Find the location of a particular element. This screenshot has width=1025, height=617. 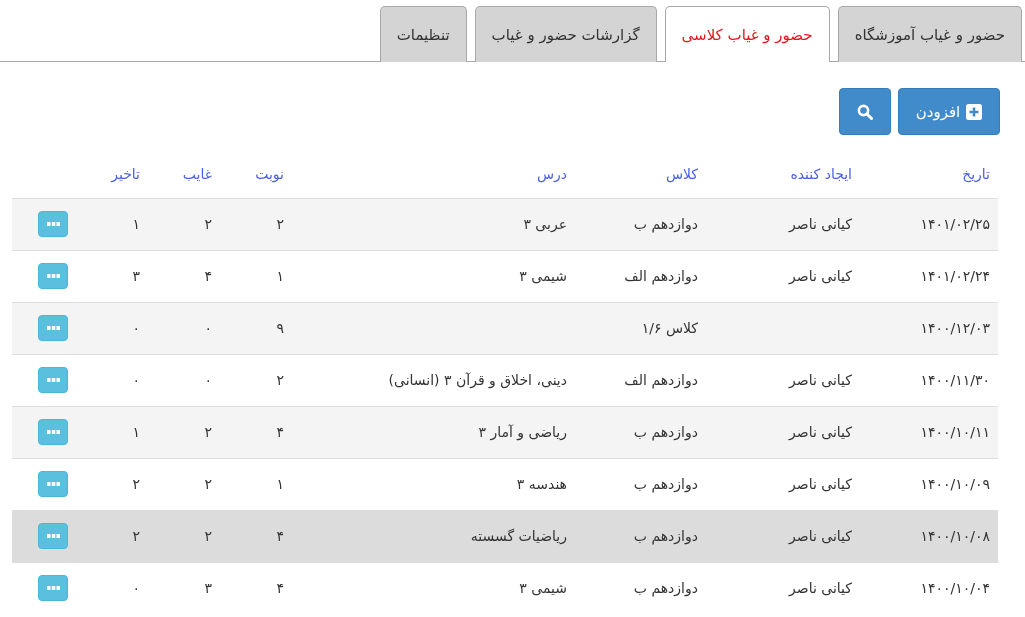

table-cell: دینی، اخلاق و قرآن ۳ (انسانی) is located at coordinates (477, 380).